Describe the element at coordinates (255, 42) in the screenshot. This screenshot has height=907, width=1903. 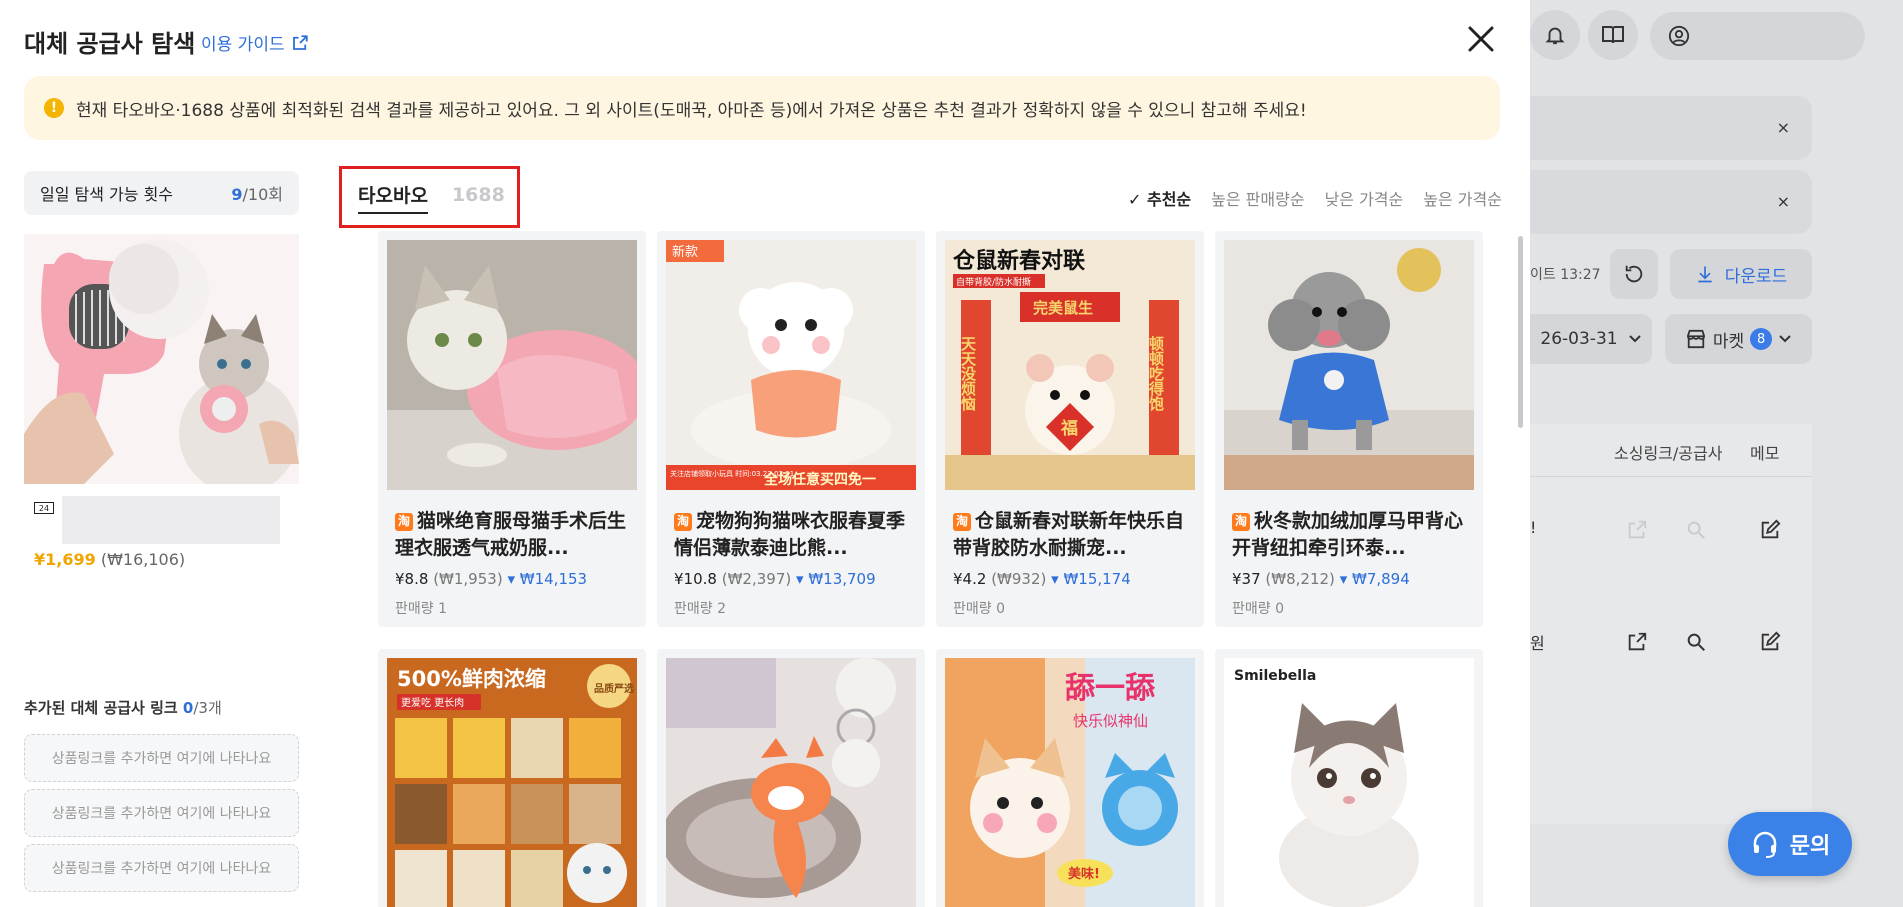
I see `usage-guide-link: 이용 가이드` at that location.